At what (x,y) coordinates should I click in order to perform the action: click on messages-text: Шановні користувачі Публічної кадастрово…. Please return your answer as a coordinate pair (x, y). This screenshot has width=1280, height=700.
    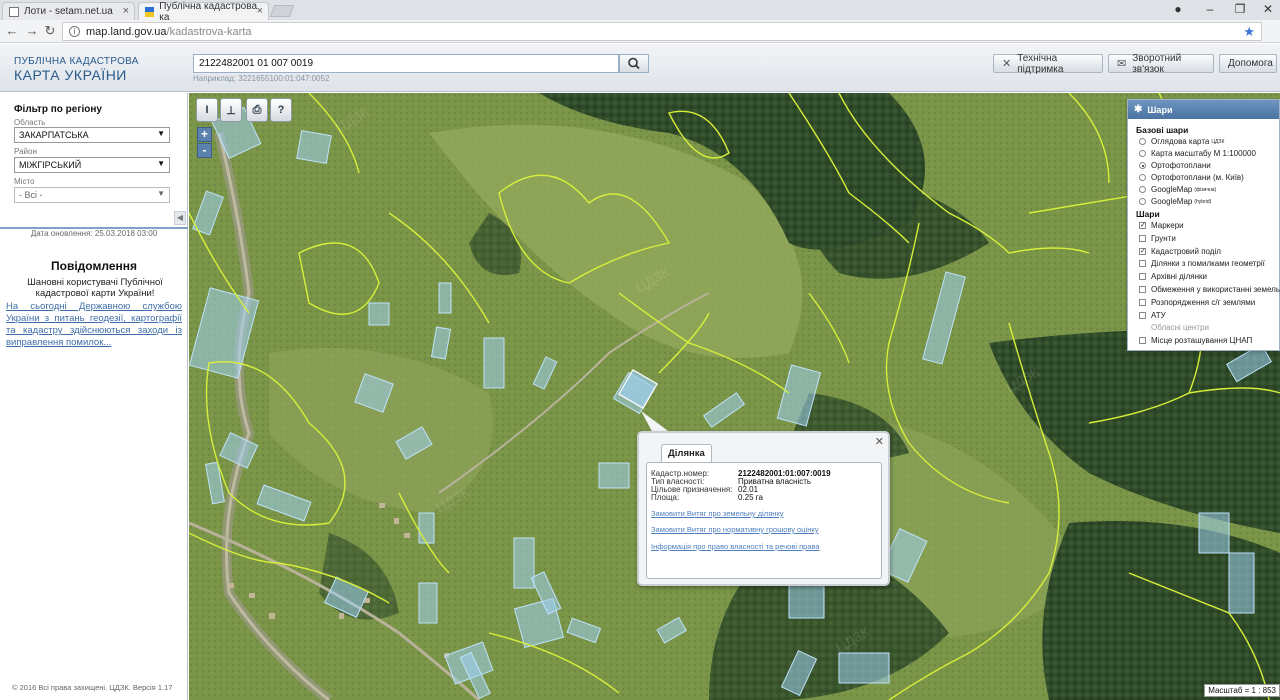
    Looking at the image, I should click on (95, 288).